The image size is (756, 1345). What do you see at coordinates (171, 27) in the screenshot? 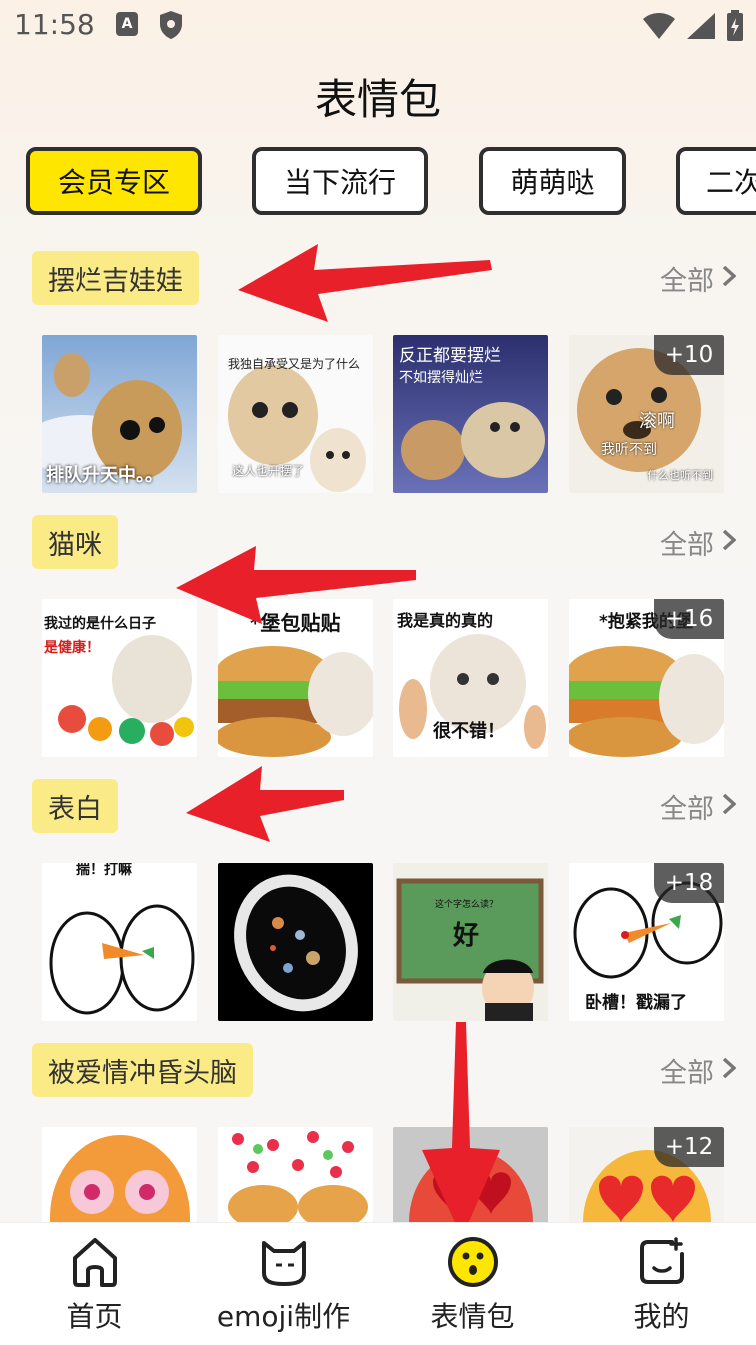
I see `shield-icon` at bounding box center [171, 27].